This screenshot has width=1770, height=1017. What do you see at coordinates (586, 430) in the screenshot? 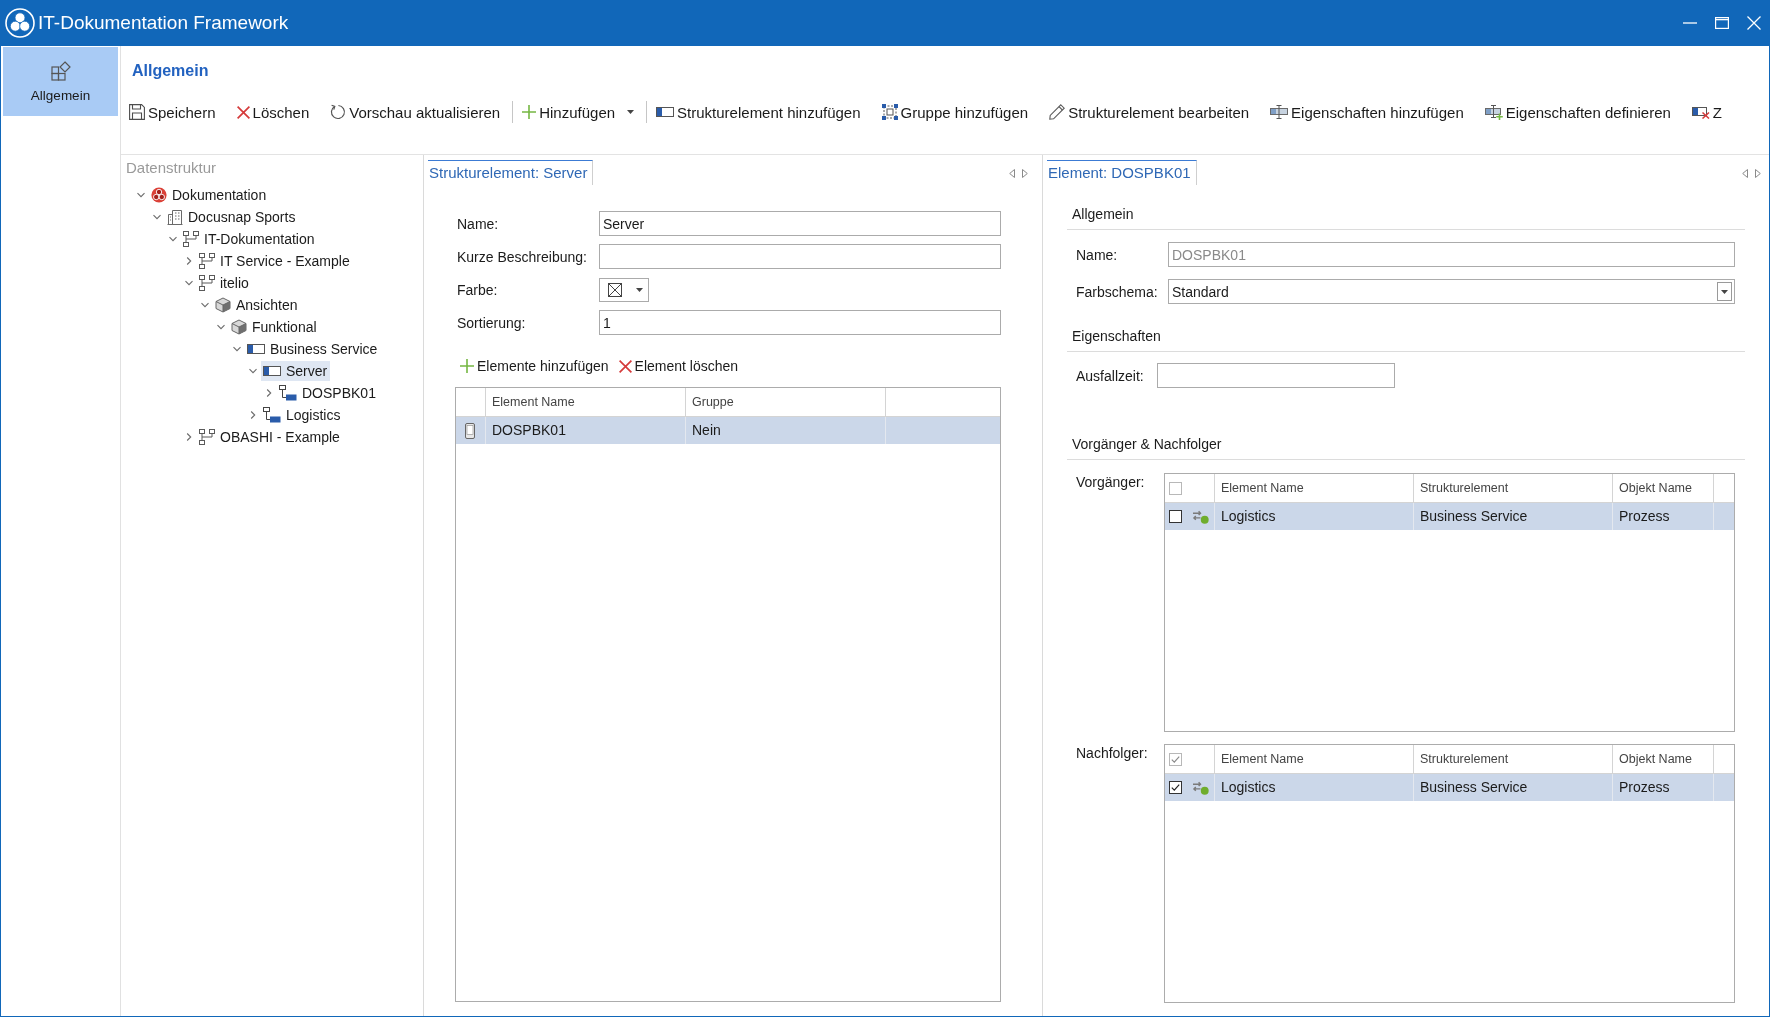
I see `table-cell: DOSPBK01` at bounding box center [586, 430].